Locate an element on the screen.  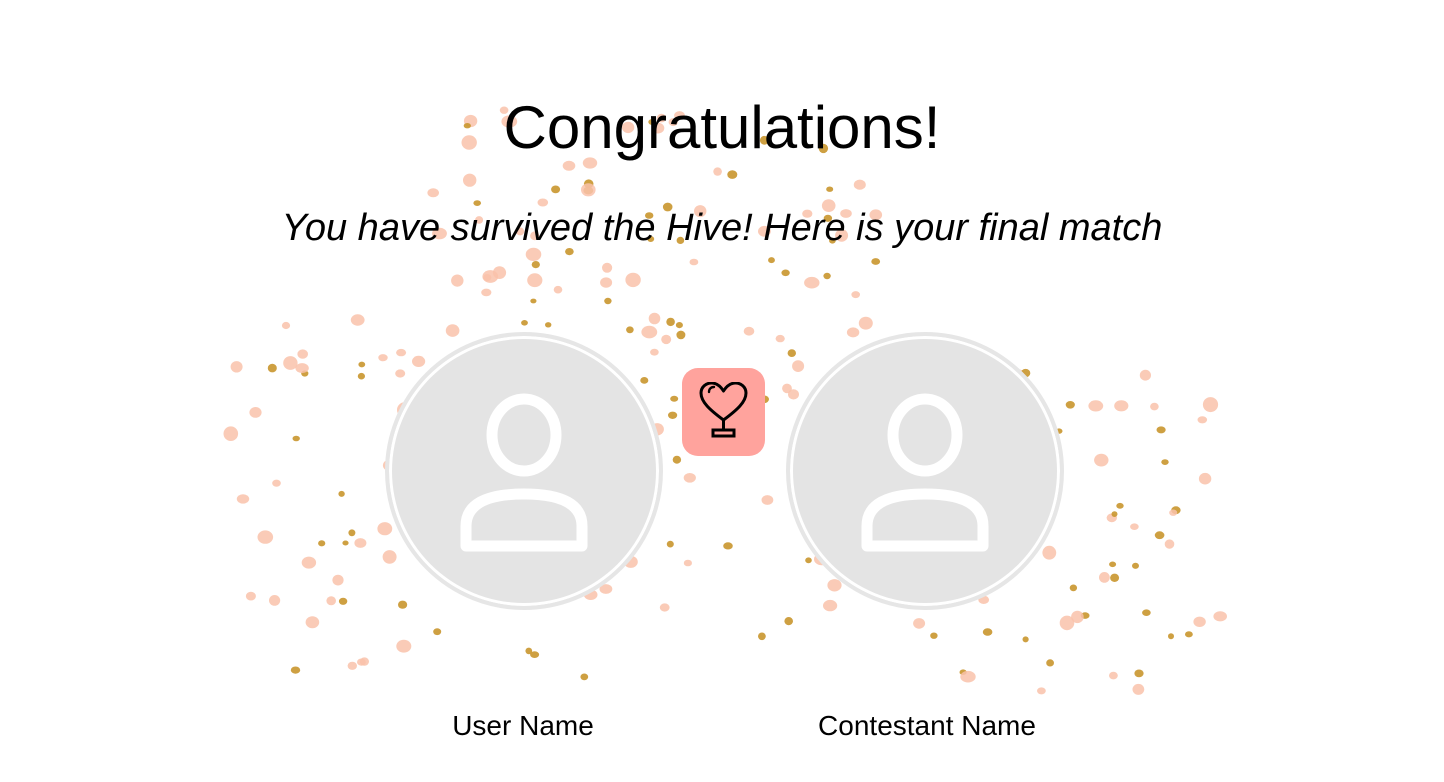
user-name-label: User Name is located at coordinates (523, 725).